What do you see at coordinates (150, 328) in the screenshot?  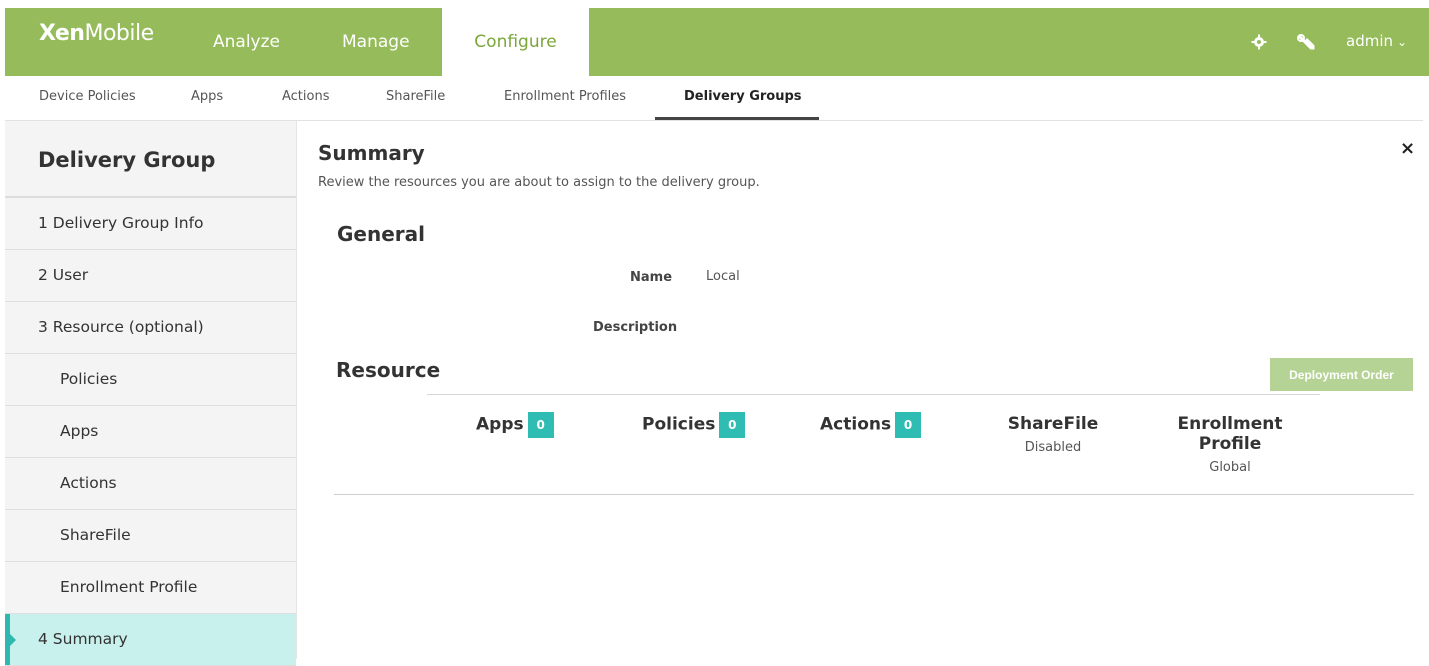 I see `sidebar-item-resource: 3 Resource (optional)` at bounding box center [150, 328].